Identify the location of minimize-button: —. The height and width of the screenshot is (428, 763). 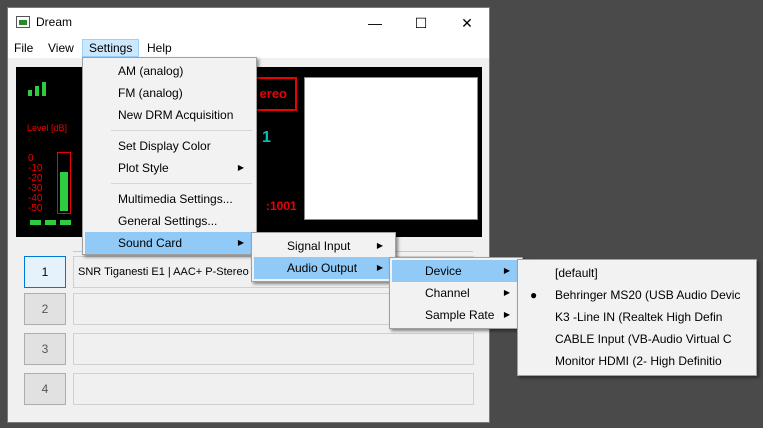
(375, 23).